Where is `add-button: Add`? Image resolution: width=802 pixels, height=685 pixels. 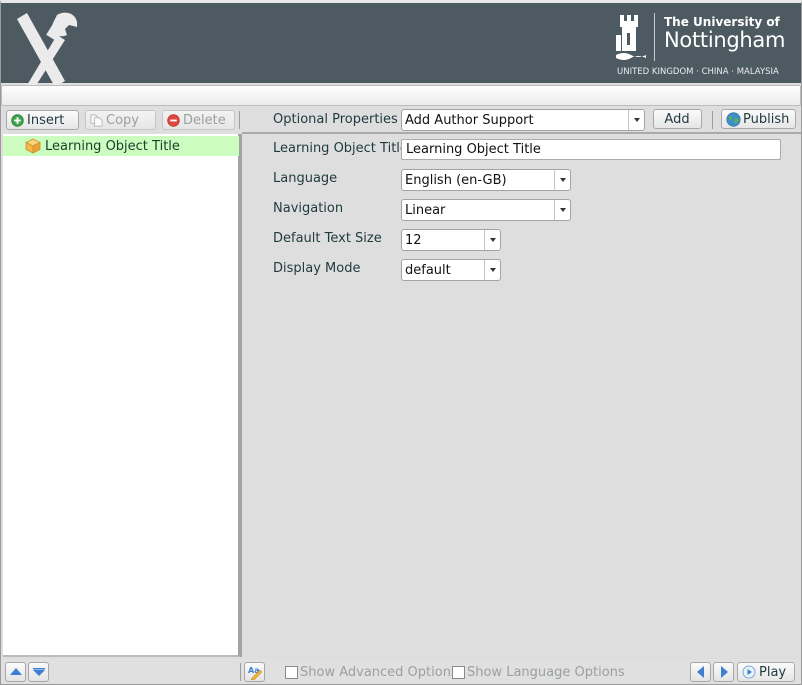
add-button: Add is located at coordinates (677, 119).